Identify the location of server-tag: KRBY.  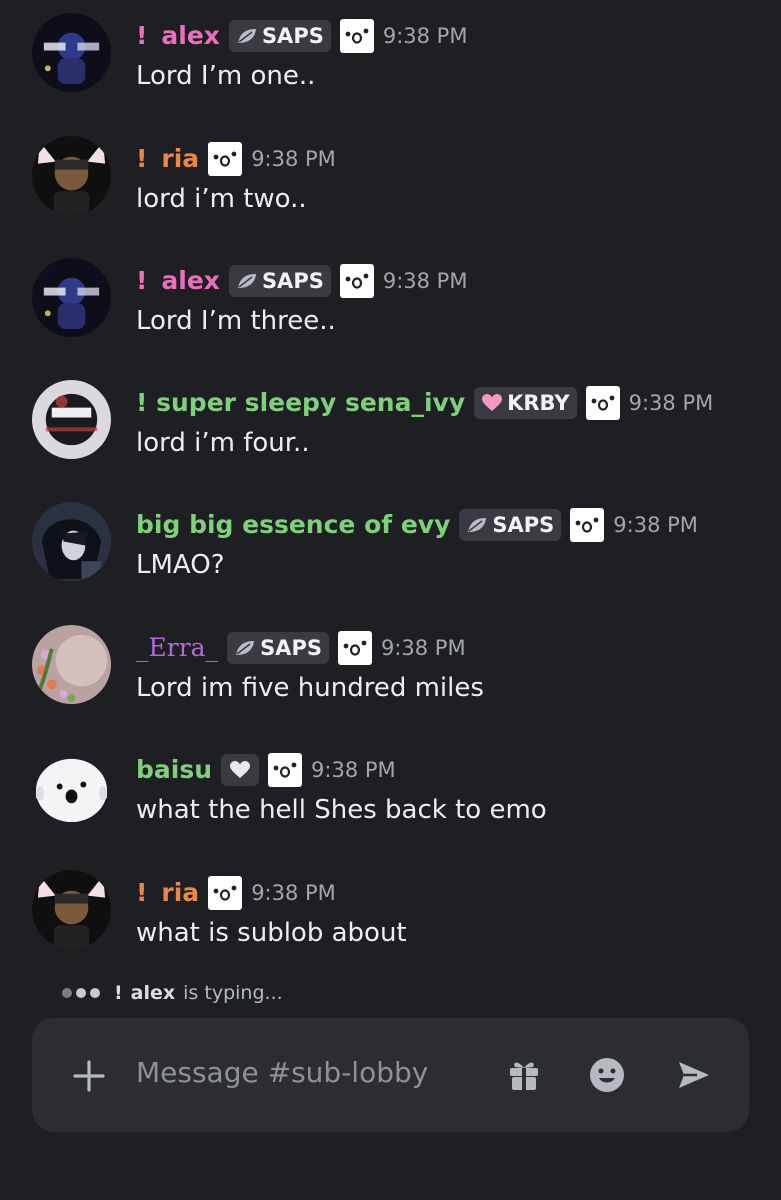
(525, 403).